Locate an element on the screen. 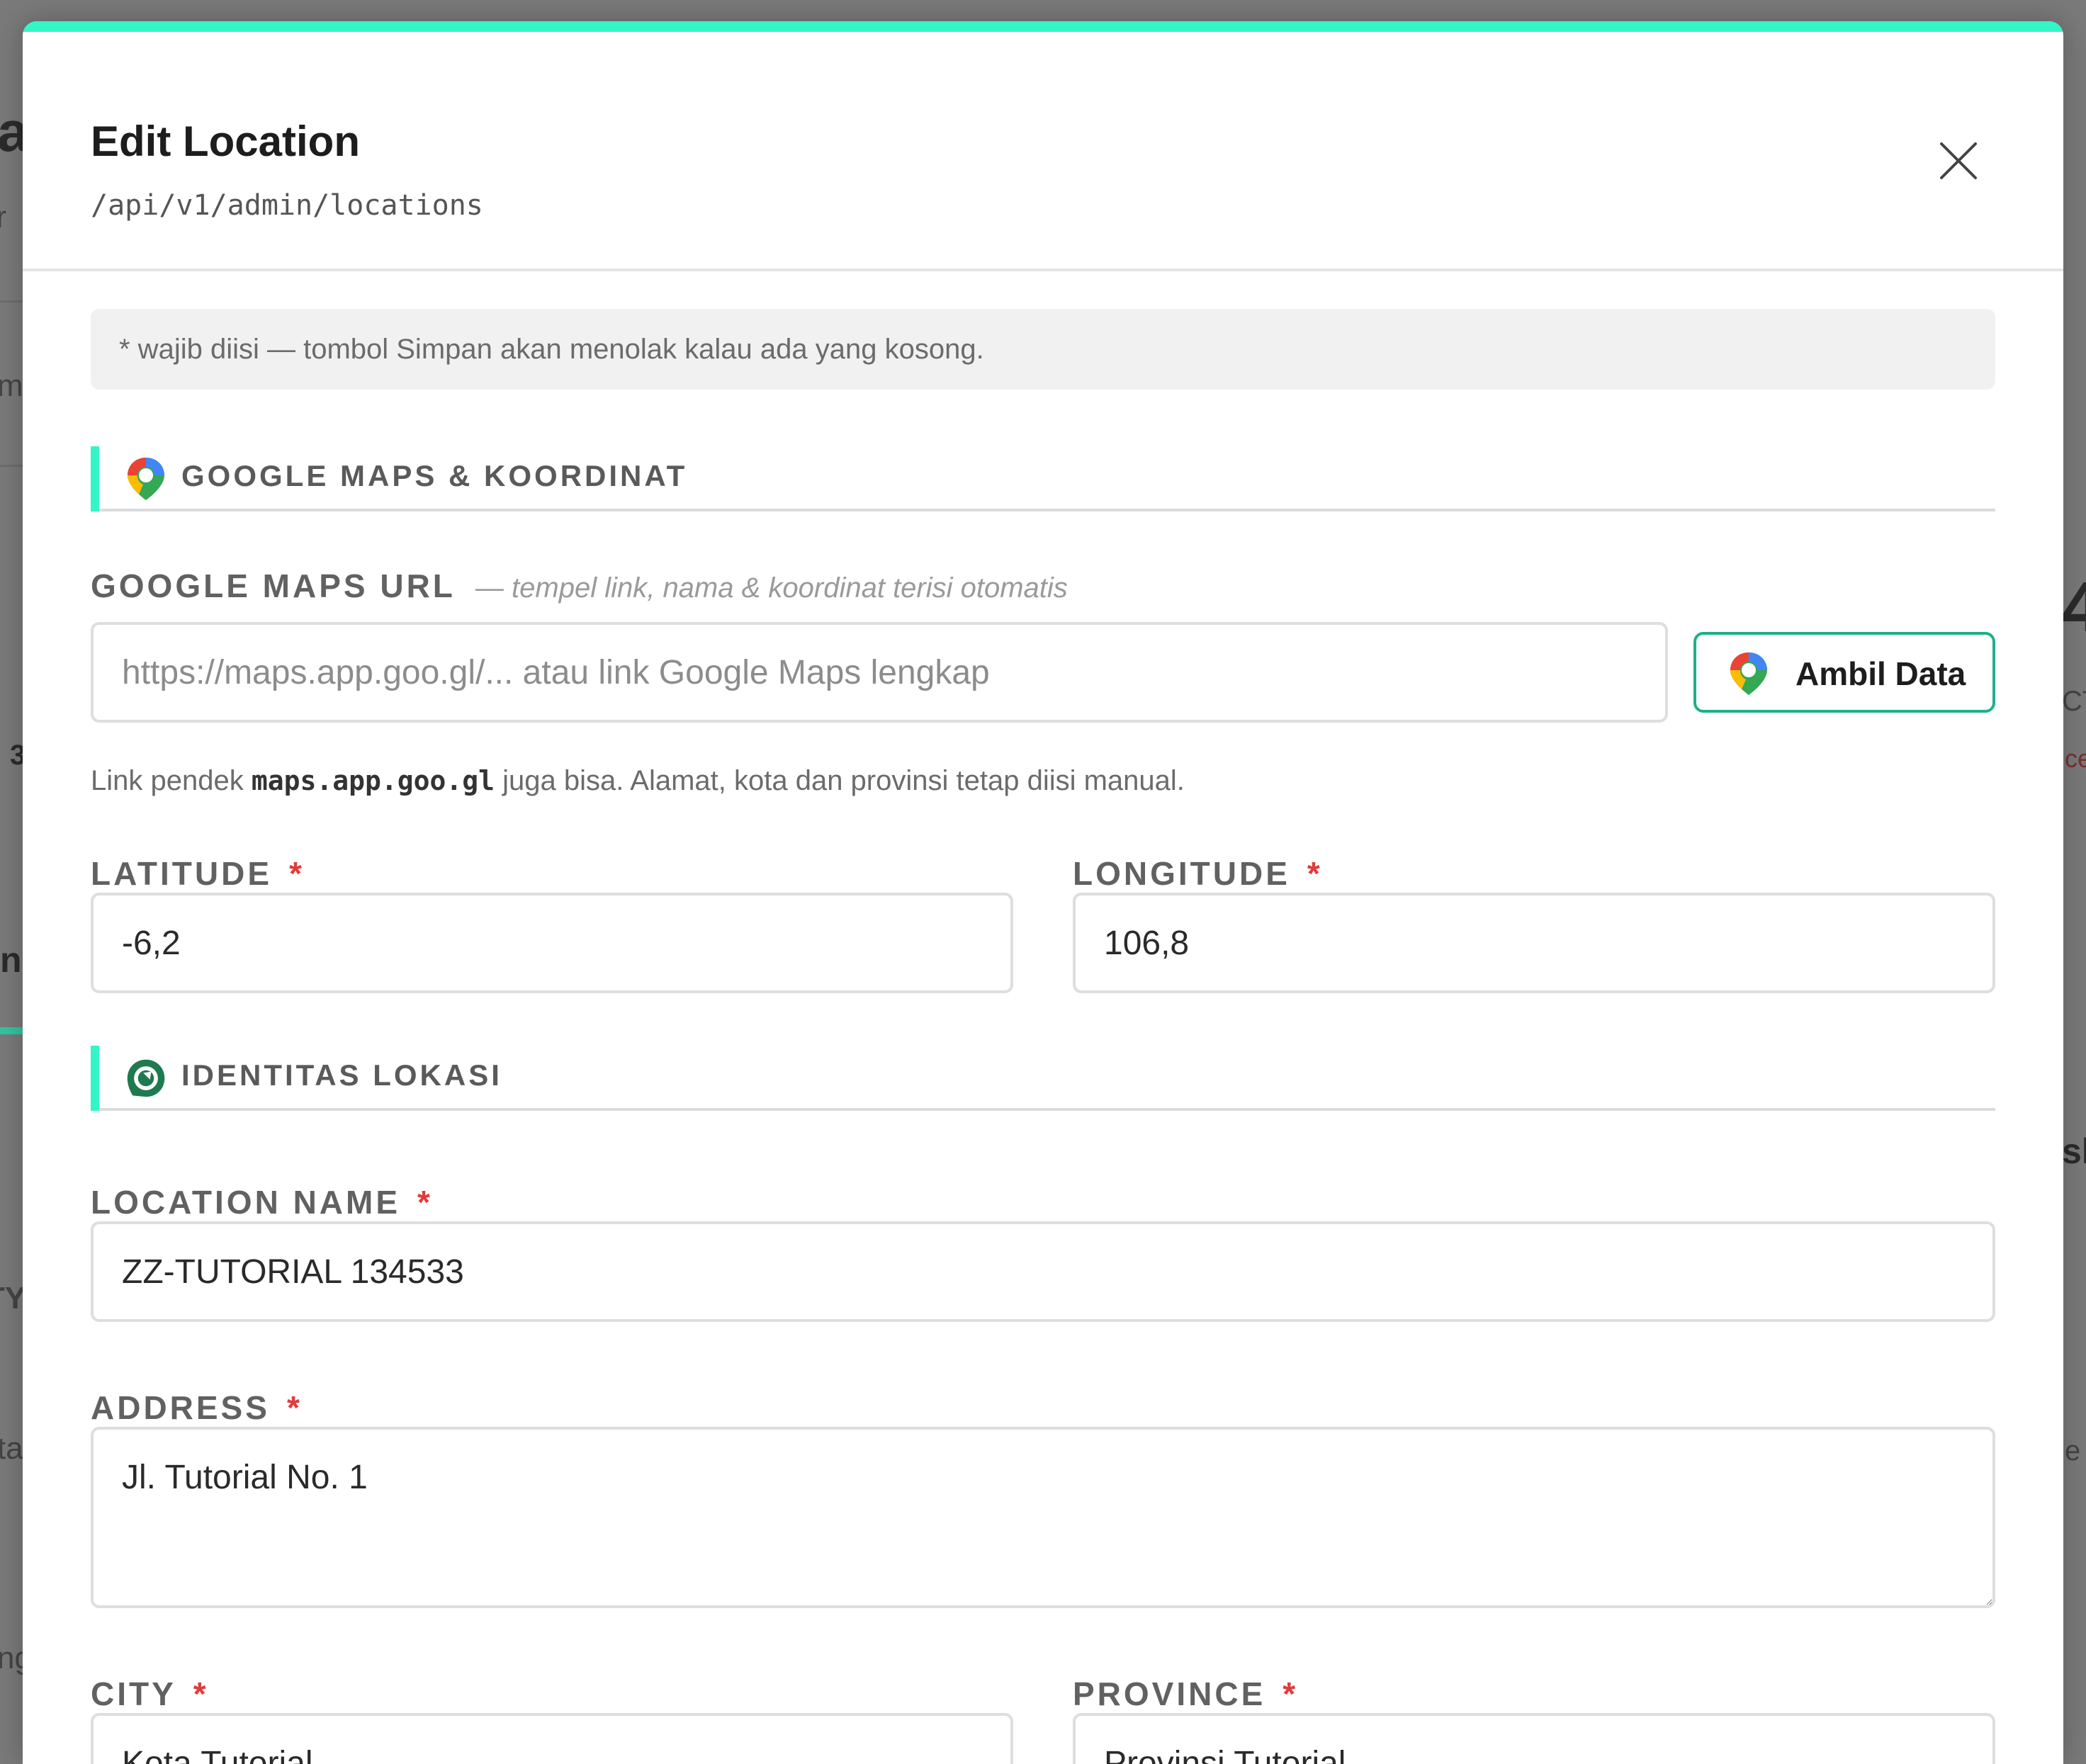 The width and height of the screenshot is (2086, 1764). longitude-label-text: LONGITUDE is located at coordinates (1181, 873).